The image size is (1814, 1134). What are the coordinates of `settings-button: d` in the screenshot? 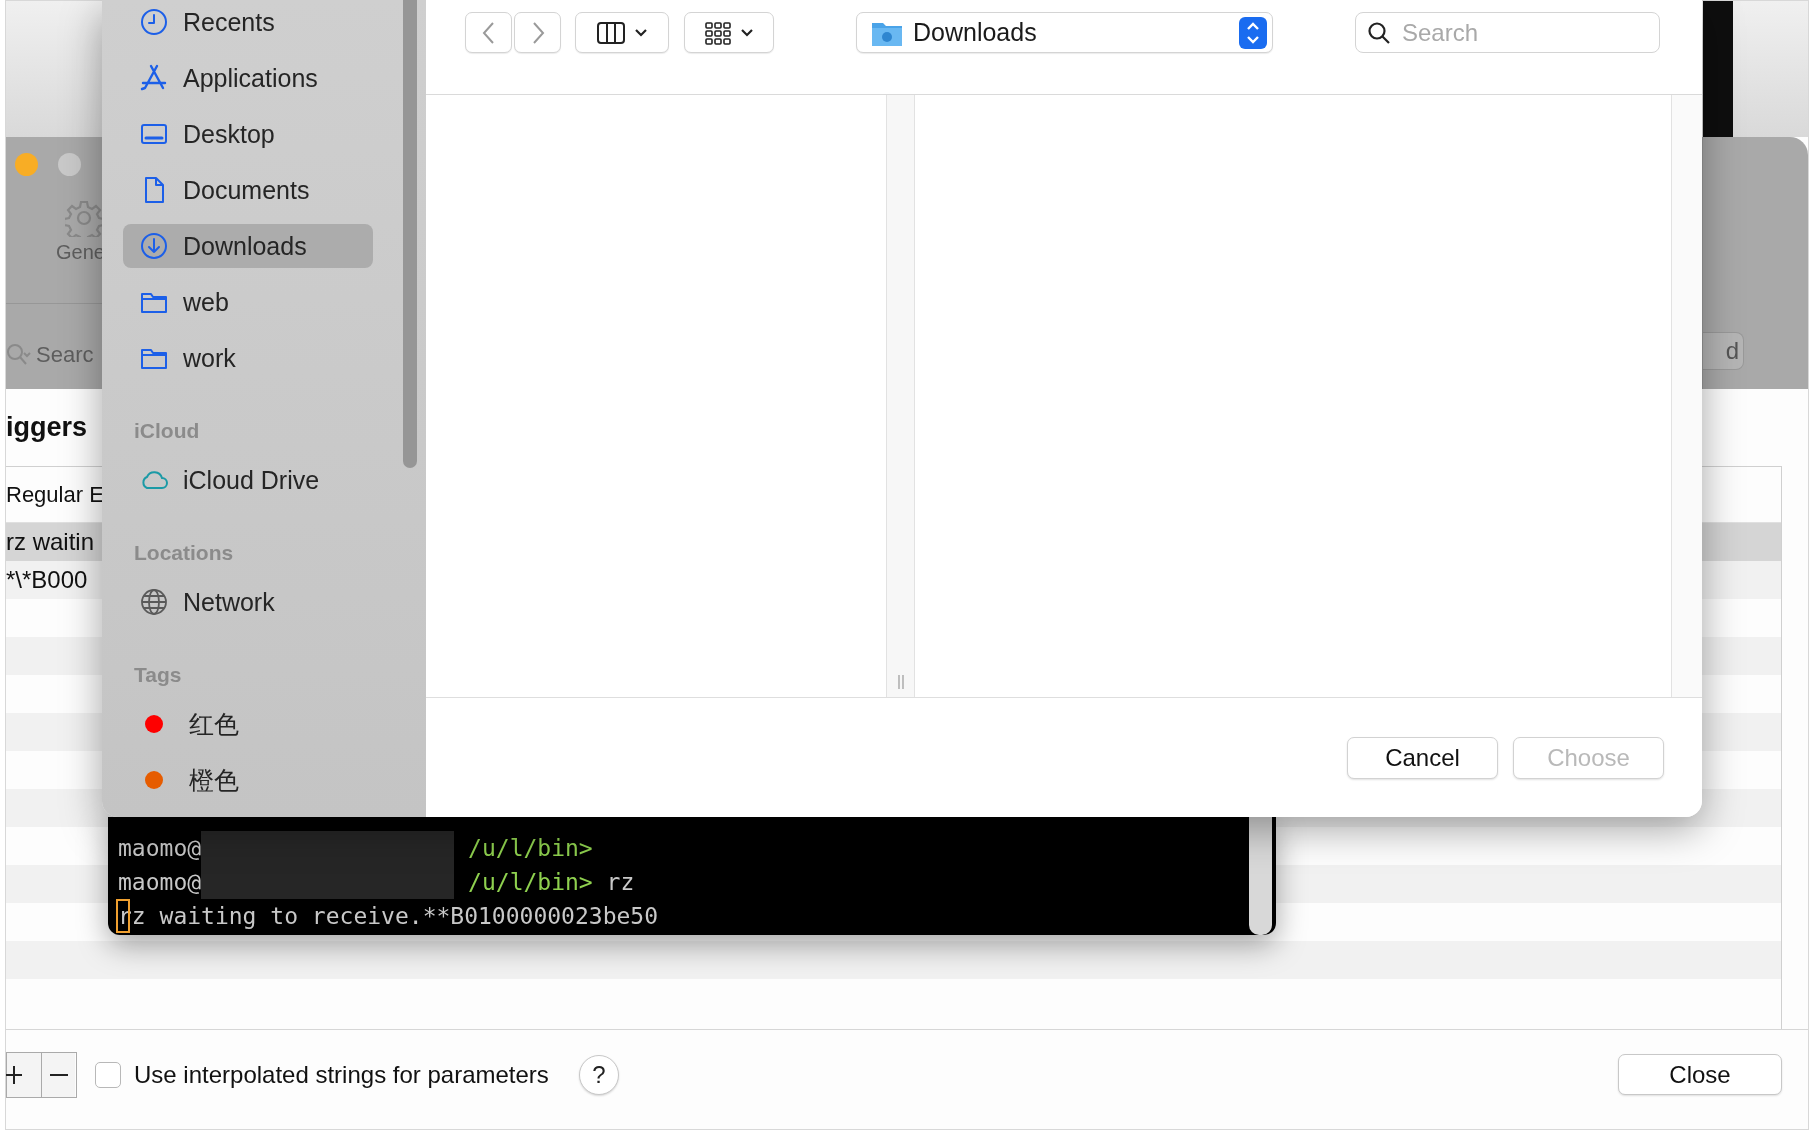 It's located at (1723, 351).